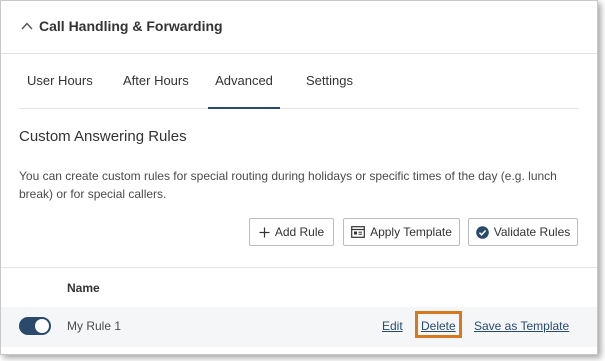 The image size is (605, 361). Describe the element at coordinates (27, 26) in the screenshot. I see `chevron-up-icon` at that location.